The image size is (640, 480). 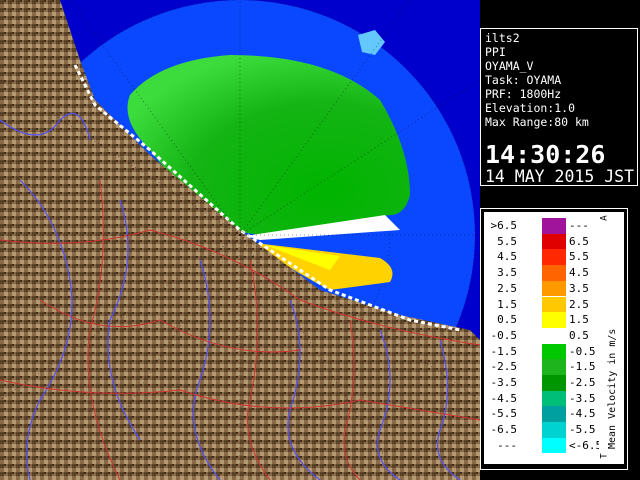 I want to click on legend-upper-bound: 6.5, so click(x=579, y=241).